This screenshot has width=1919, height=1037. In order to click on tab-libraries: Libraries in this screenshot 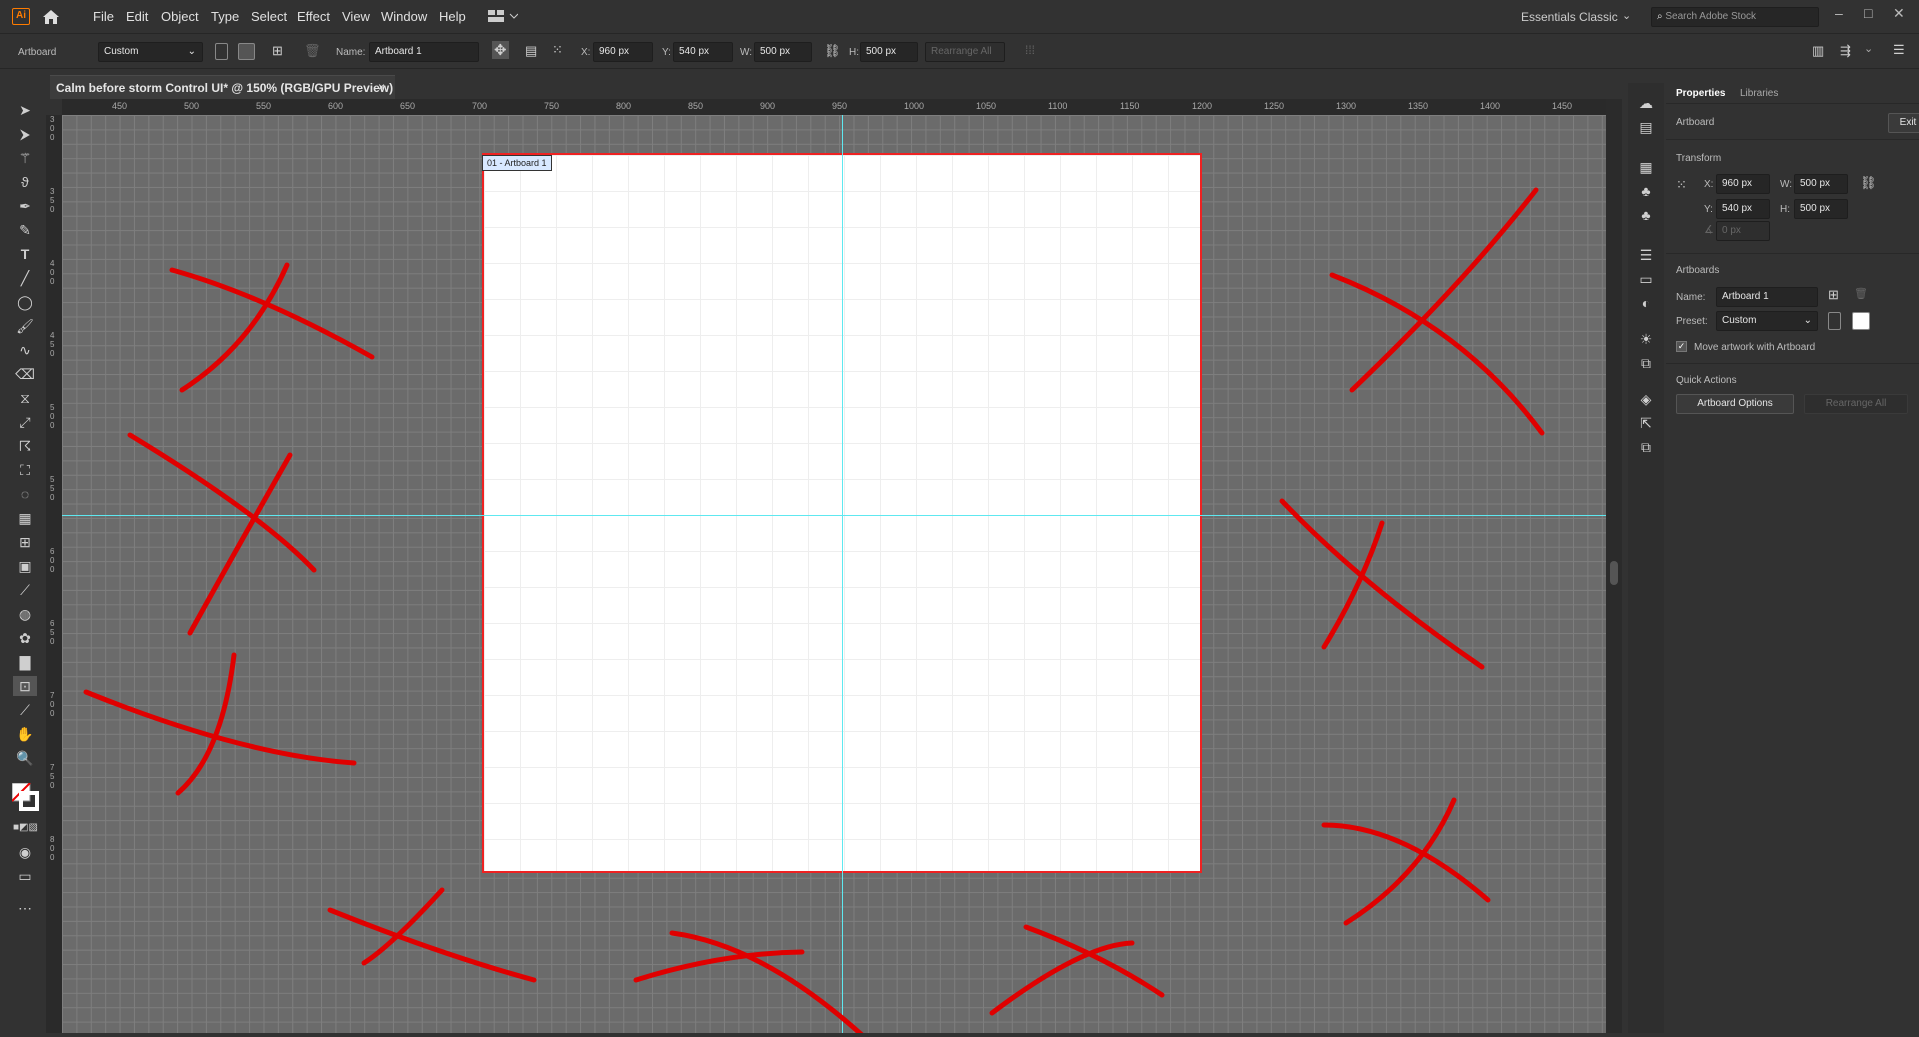, I will do `click(1759, 93)`.